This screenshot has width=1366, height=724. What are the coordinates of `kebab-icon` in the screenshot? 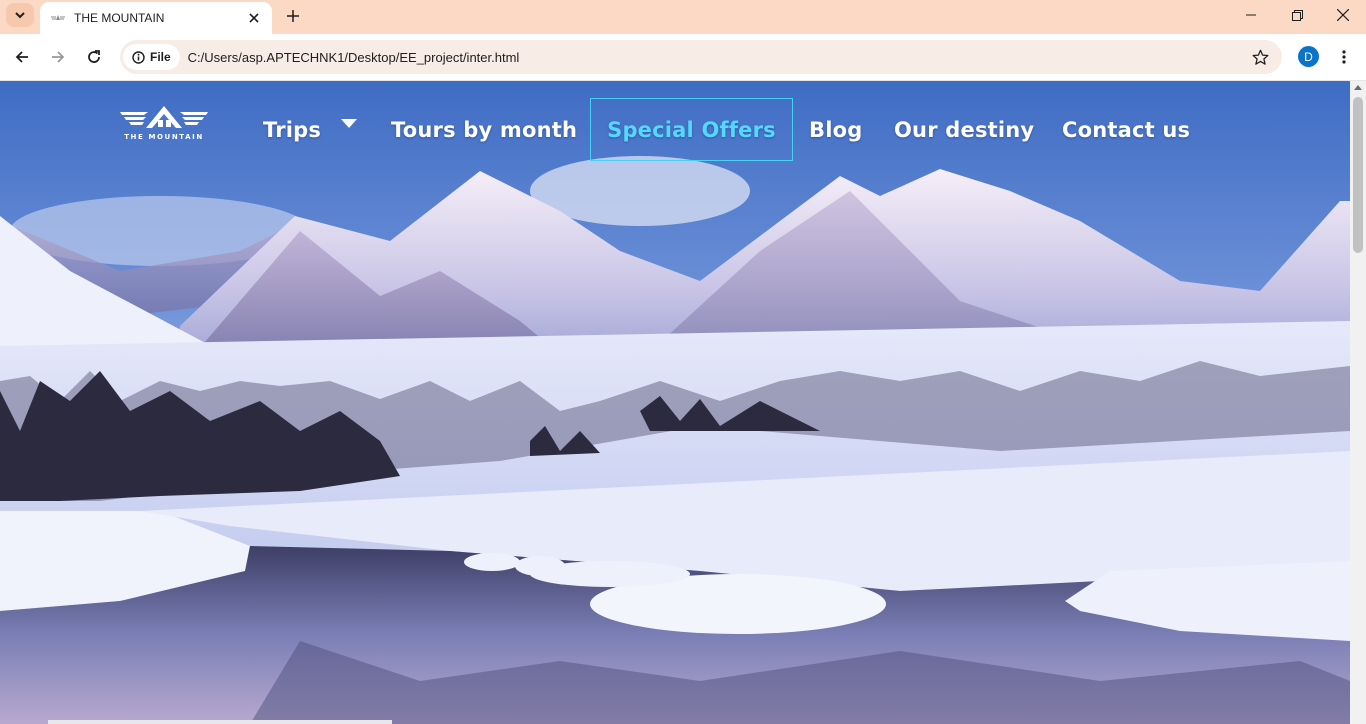 It's located at (1344, 57).